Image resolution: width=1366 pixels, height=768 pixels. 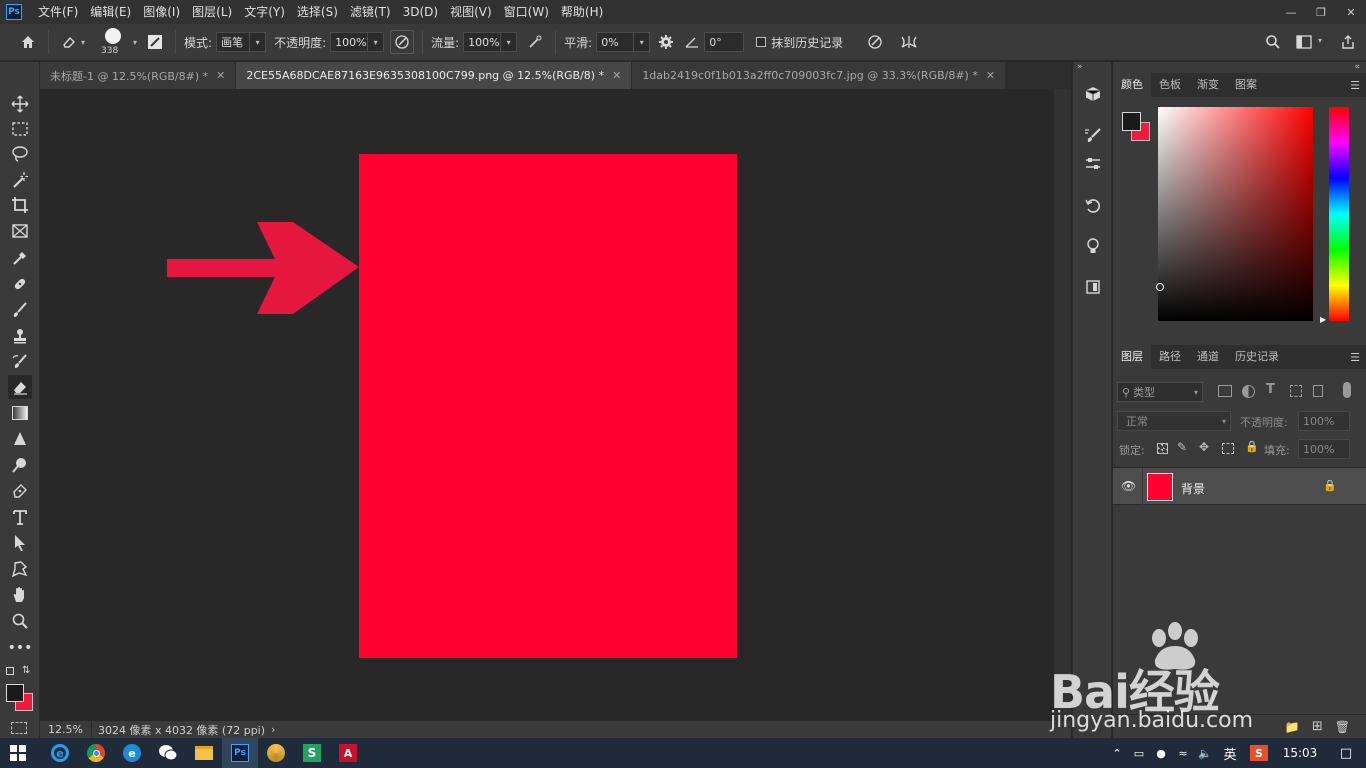 I want to click on opacity-input: 100%, so click(x=349, y=42).